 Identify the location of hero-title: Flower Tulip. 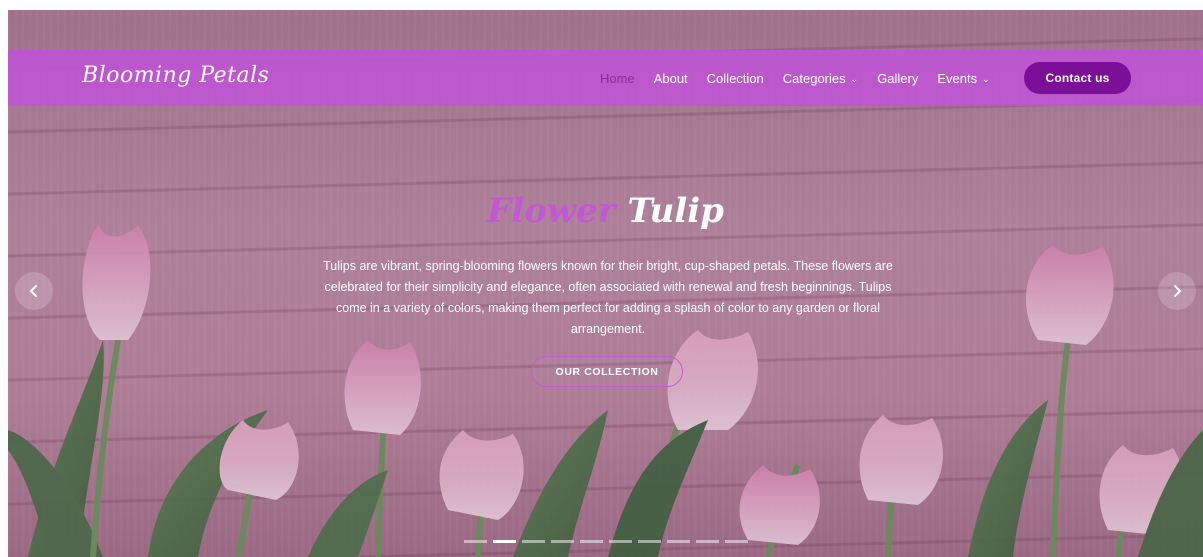
(605, 211).